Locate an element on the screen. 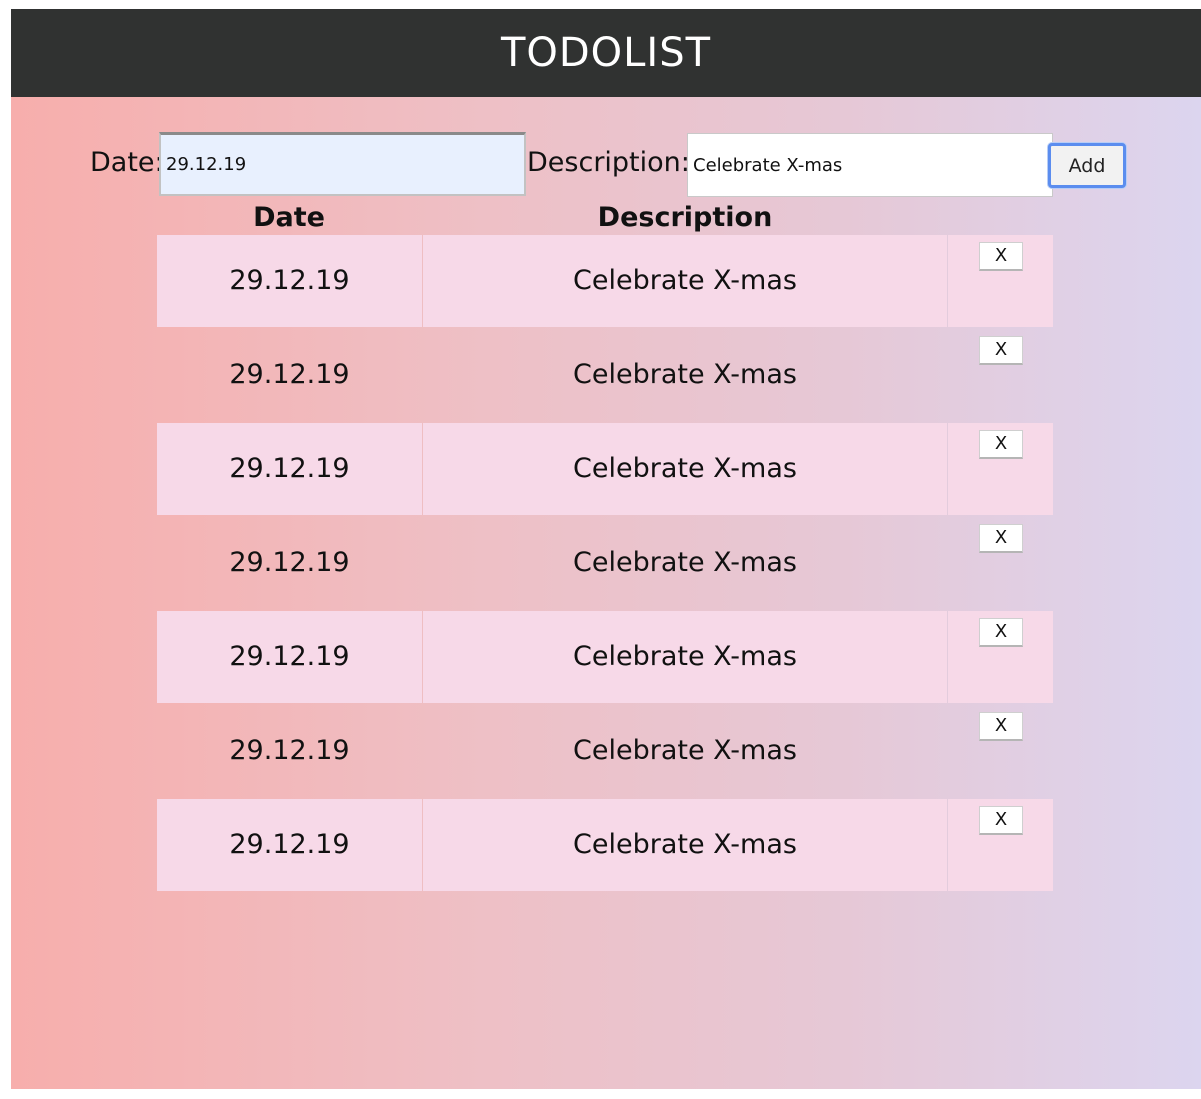  app-header: TODOLIST is located at coordinates (606, 53).